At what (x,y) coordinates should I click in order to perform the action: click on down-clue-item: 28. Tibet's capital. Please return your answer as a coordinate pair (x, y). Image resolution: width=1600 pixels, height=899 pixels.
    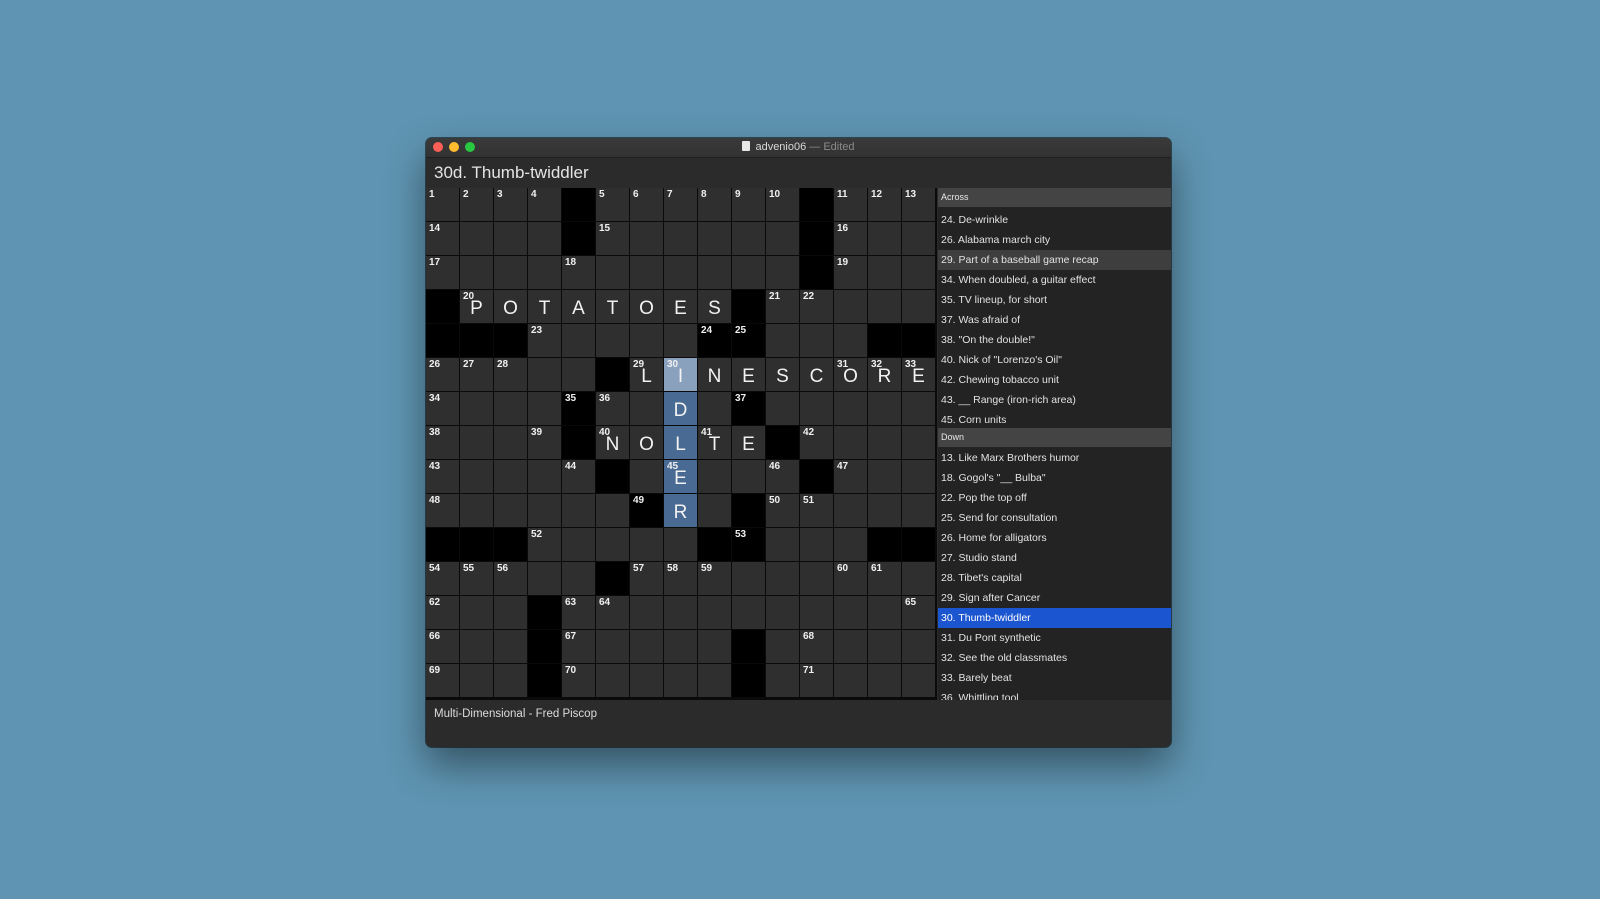
    Looking at the image, I should click on (1054, 578).